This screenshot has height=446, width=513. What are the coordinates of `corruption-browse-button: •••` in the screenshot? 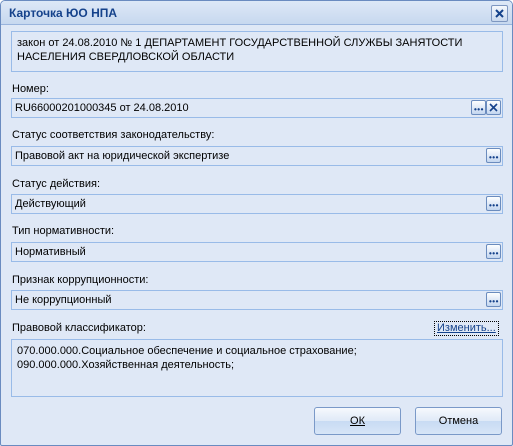 It's located at (493, 299).